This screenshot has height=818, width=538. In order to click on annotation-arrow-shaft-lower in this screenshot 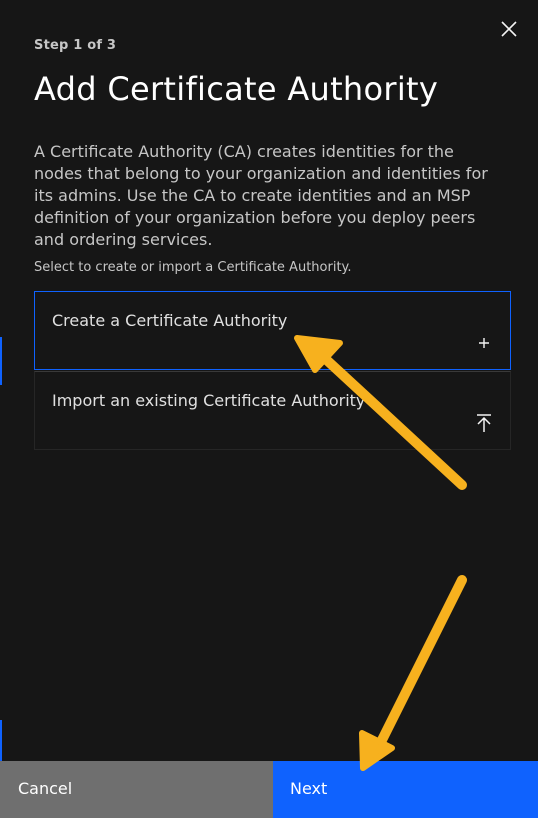, I will do `click(420, 664)`.